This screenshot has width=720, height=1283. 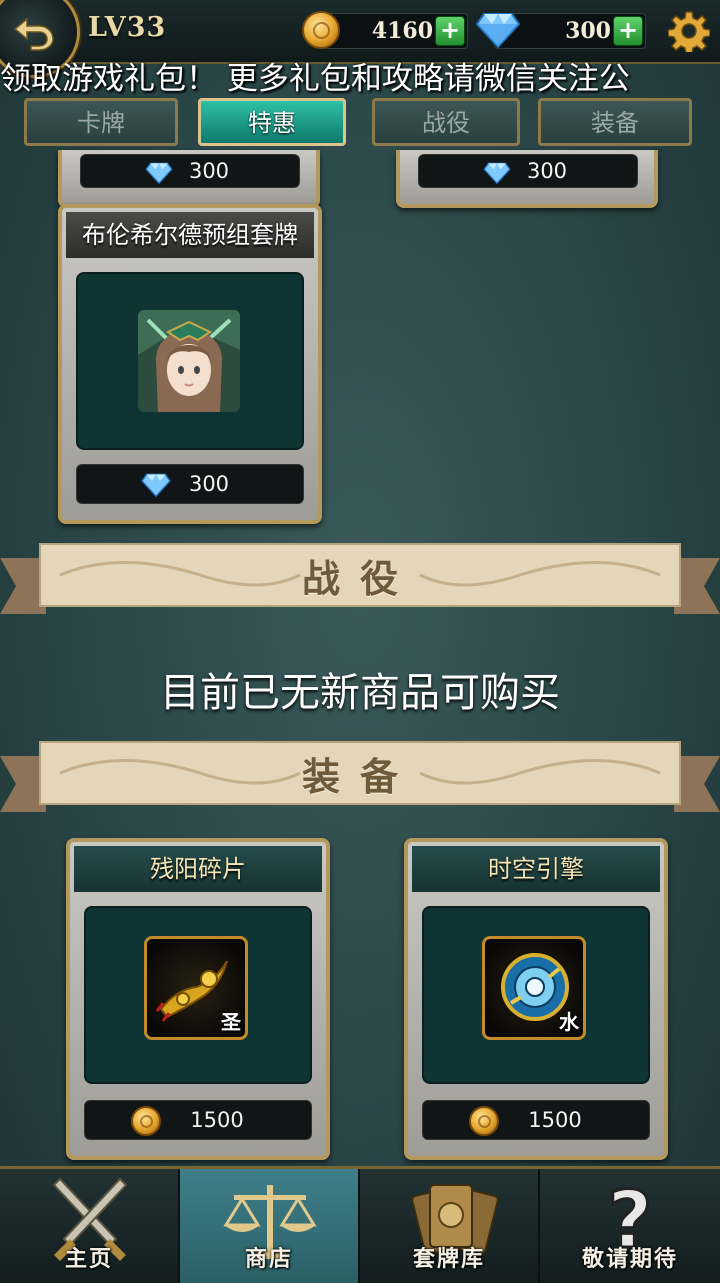 I want to click on card-title: 时空引擎, so click(x=536, y=869).